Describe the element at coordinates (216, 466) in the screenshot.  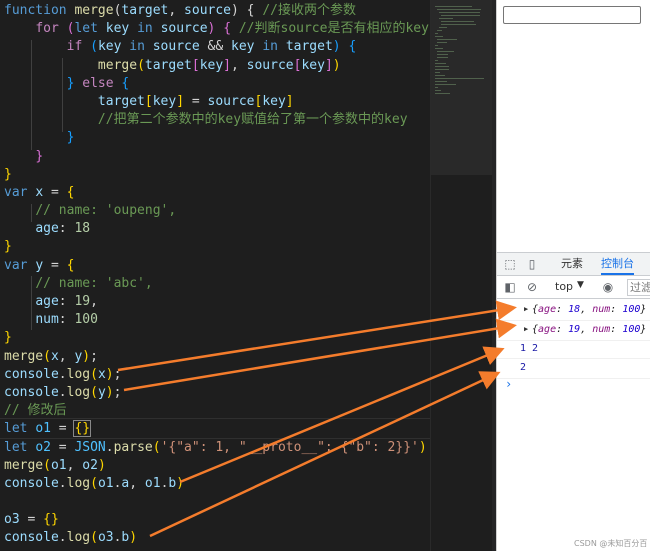
I see `code-line: merge(o1, o2)` at that location.